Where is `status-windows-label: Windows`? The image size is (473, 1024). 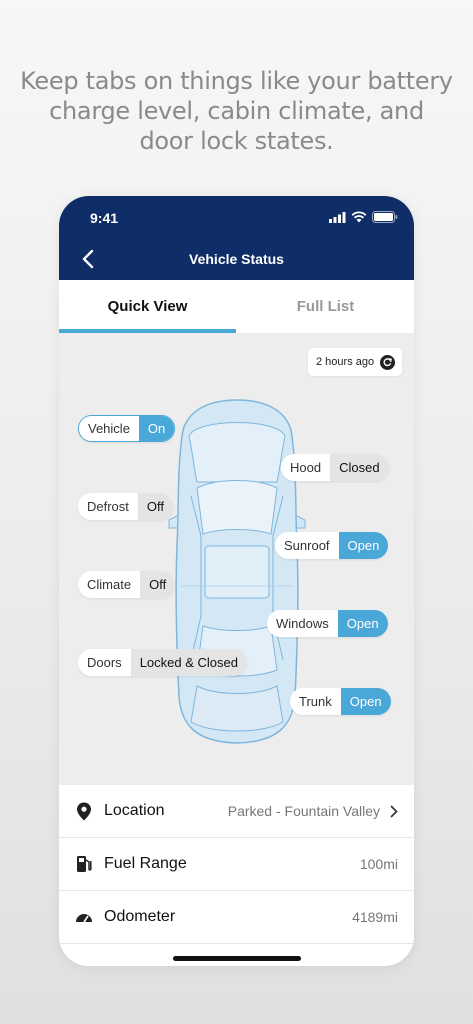
status-windows-label: Windows is located at coordinates (302, 623).